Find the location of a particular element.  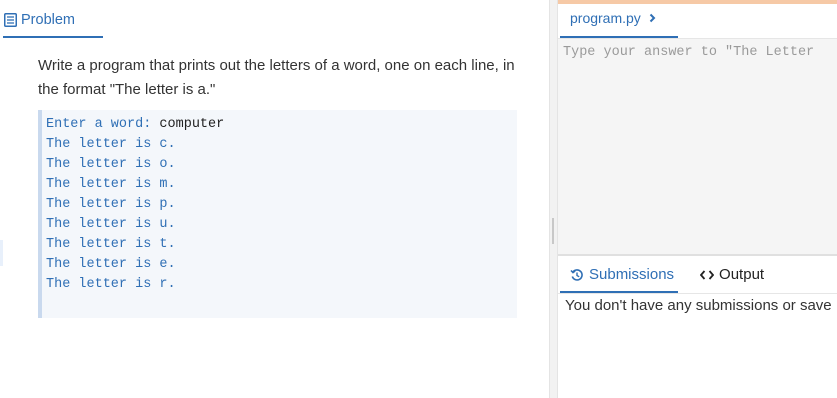

sample-output-line: The letter is e. is located at coordinates (111, 264).